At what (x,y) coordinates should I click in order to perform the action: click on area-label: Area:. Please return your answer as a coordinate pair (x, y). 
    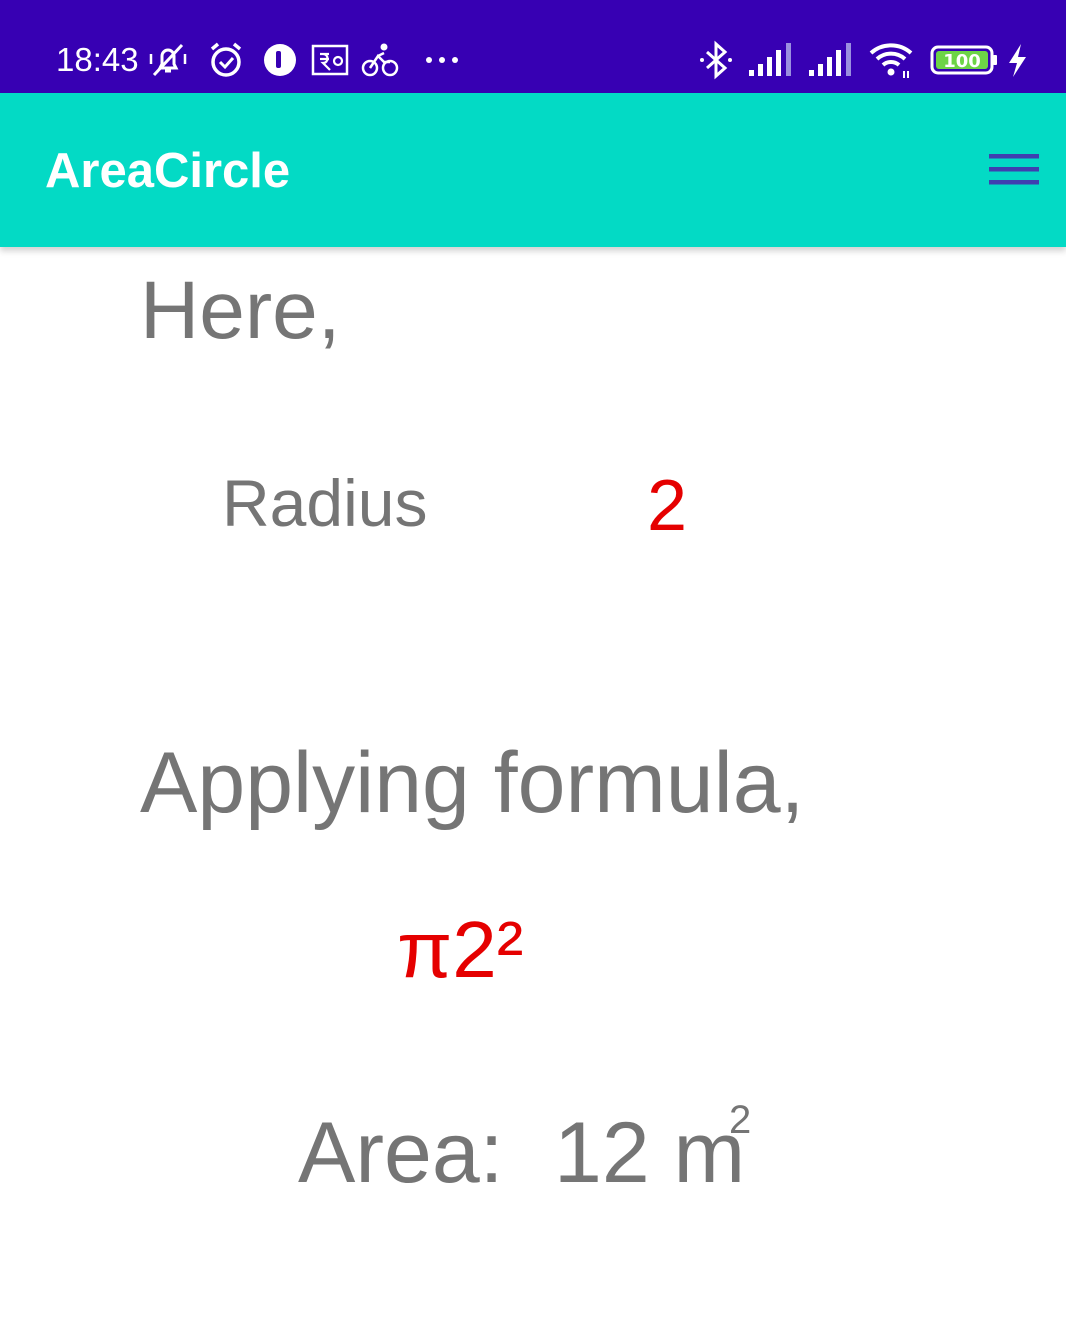
    Looking at the image, I should click on (401, 1153).